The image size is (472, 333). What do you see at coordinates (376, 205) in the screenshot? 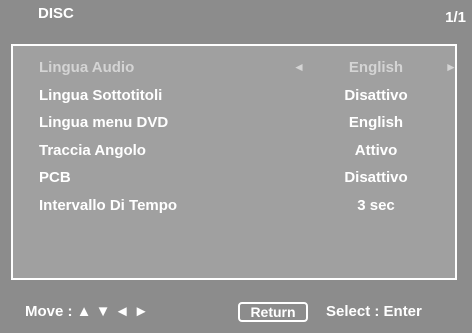
I see `menu-row-value: 3 sec` at bounding box center [376, 205].